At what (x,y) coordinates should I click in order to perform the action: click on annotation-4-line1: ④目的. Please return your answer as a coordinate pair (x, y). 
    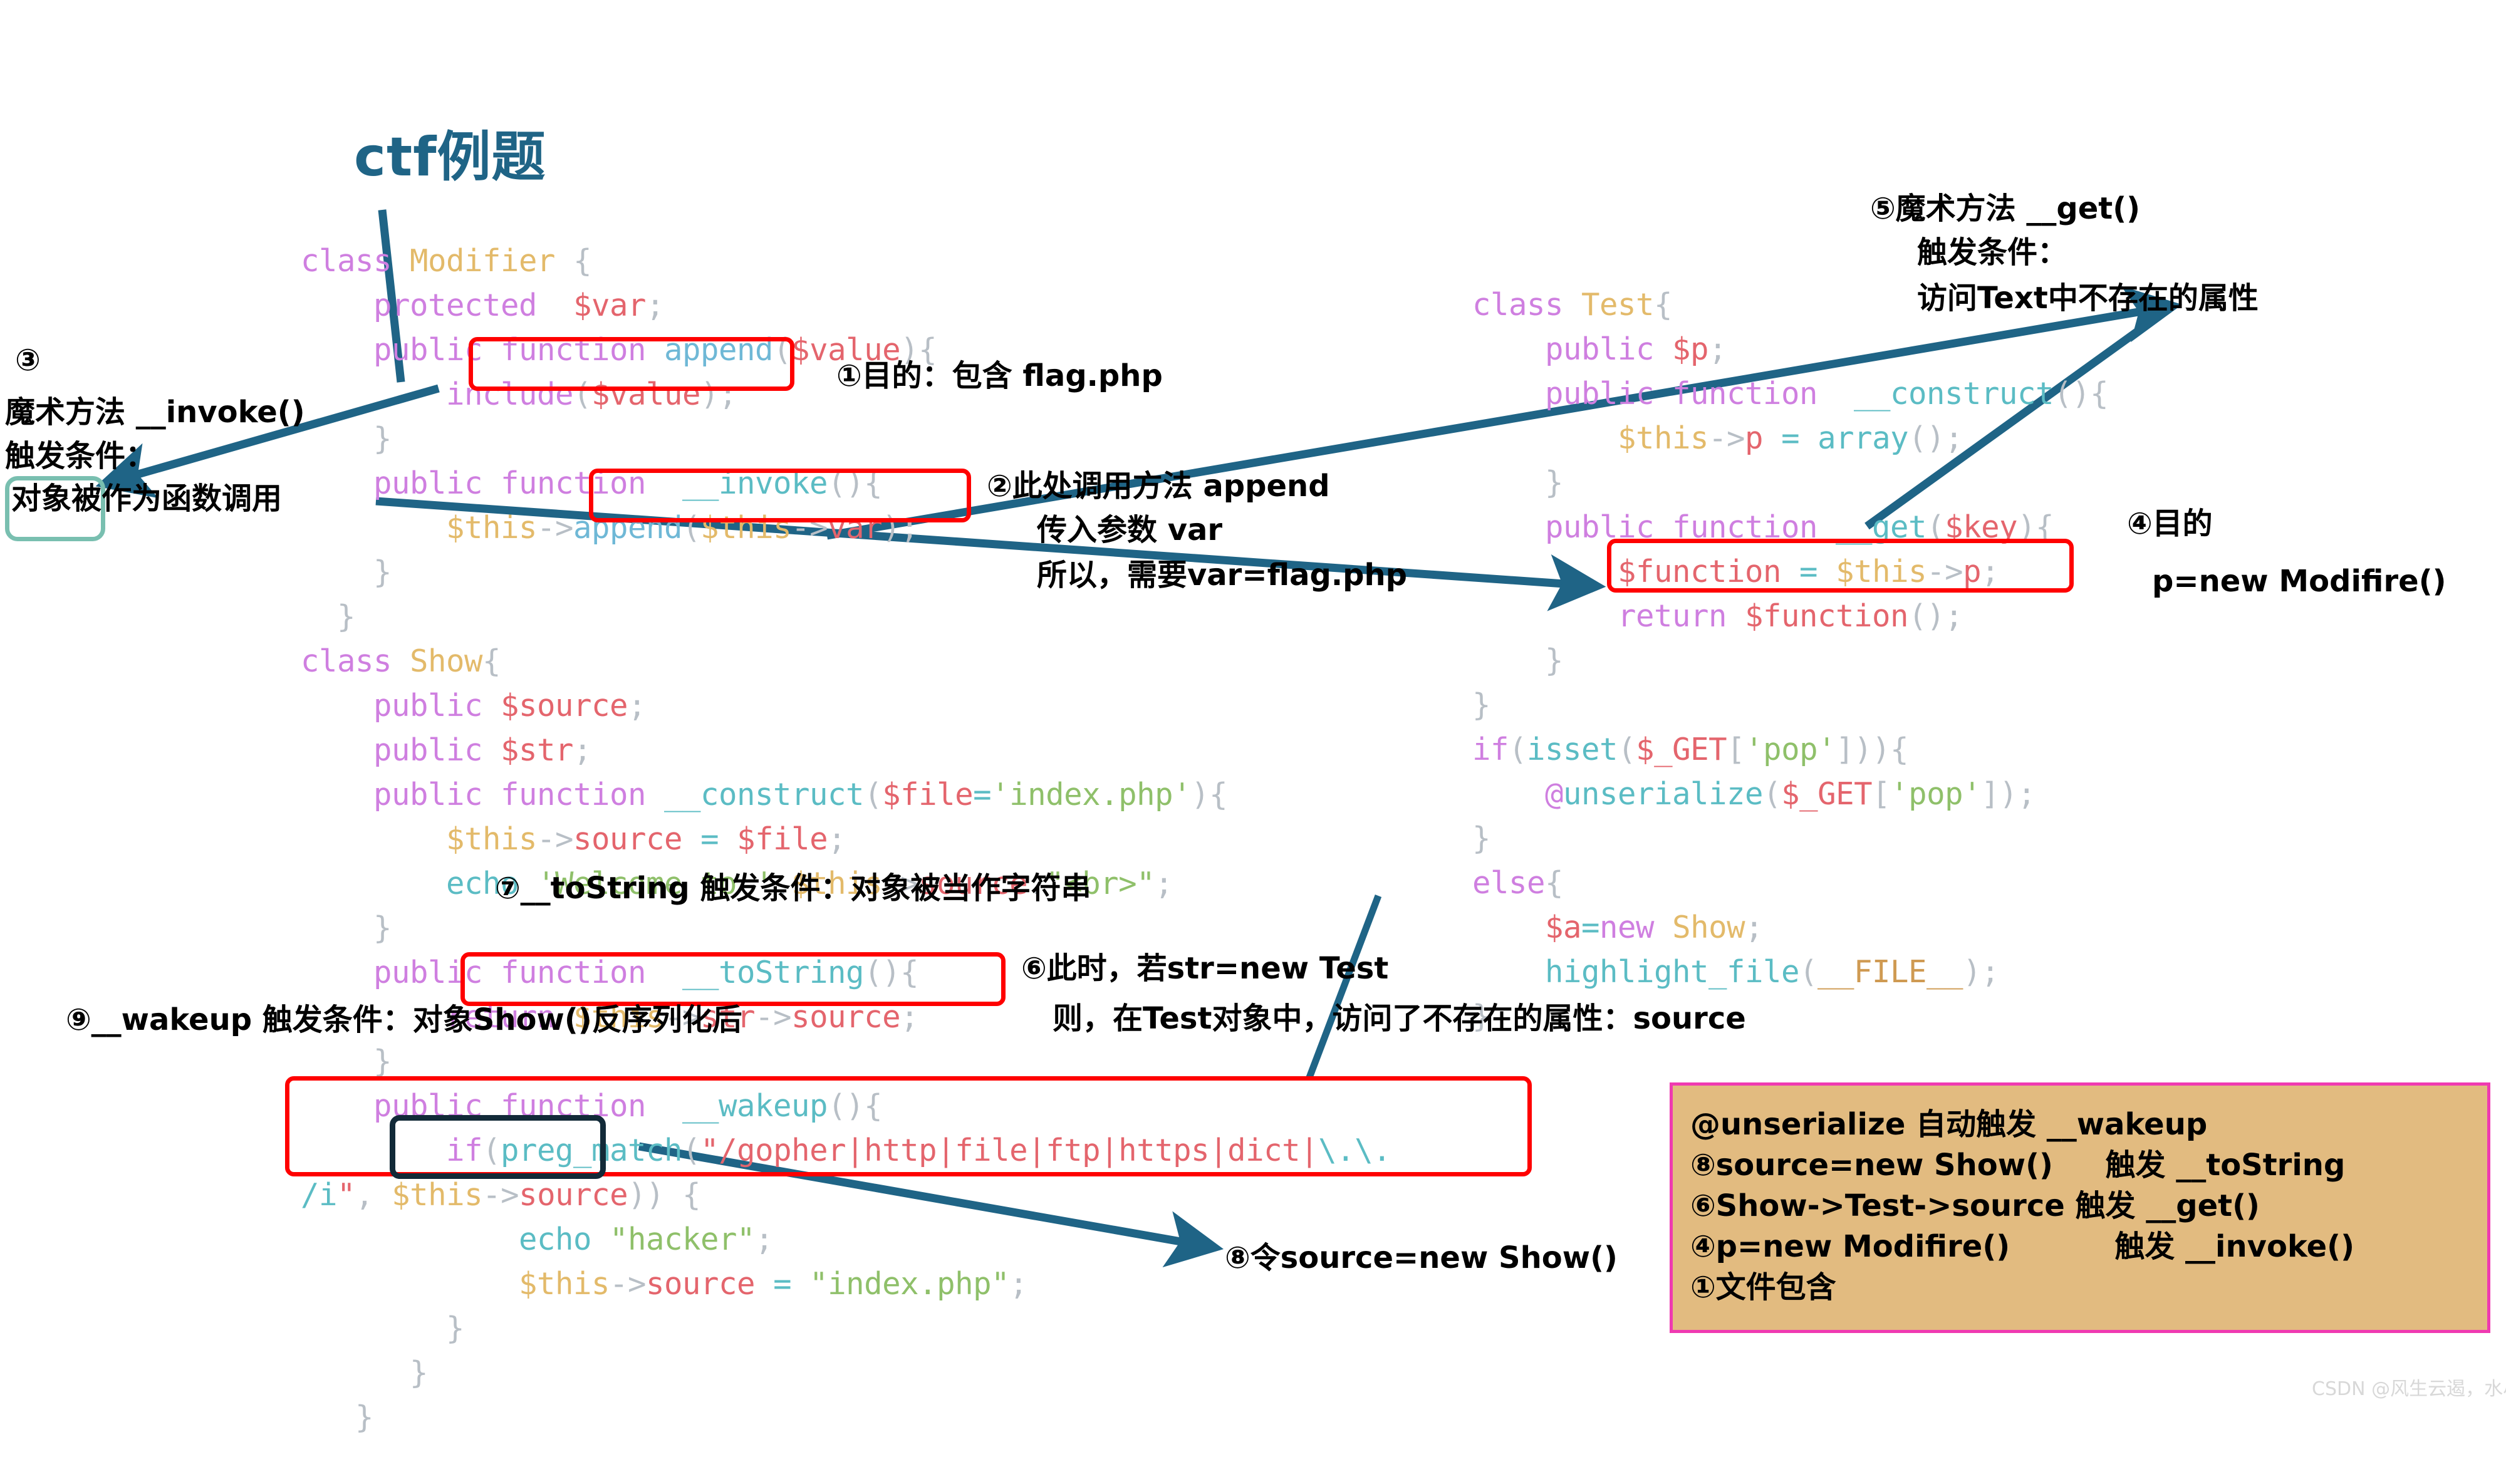
    Looking at the image, I should click on (2170, 523).